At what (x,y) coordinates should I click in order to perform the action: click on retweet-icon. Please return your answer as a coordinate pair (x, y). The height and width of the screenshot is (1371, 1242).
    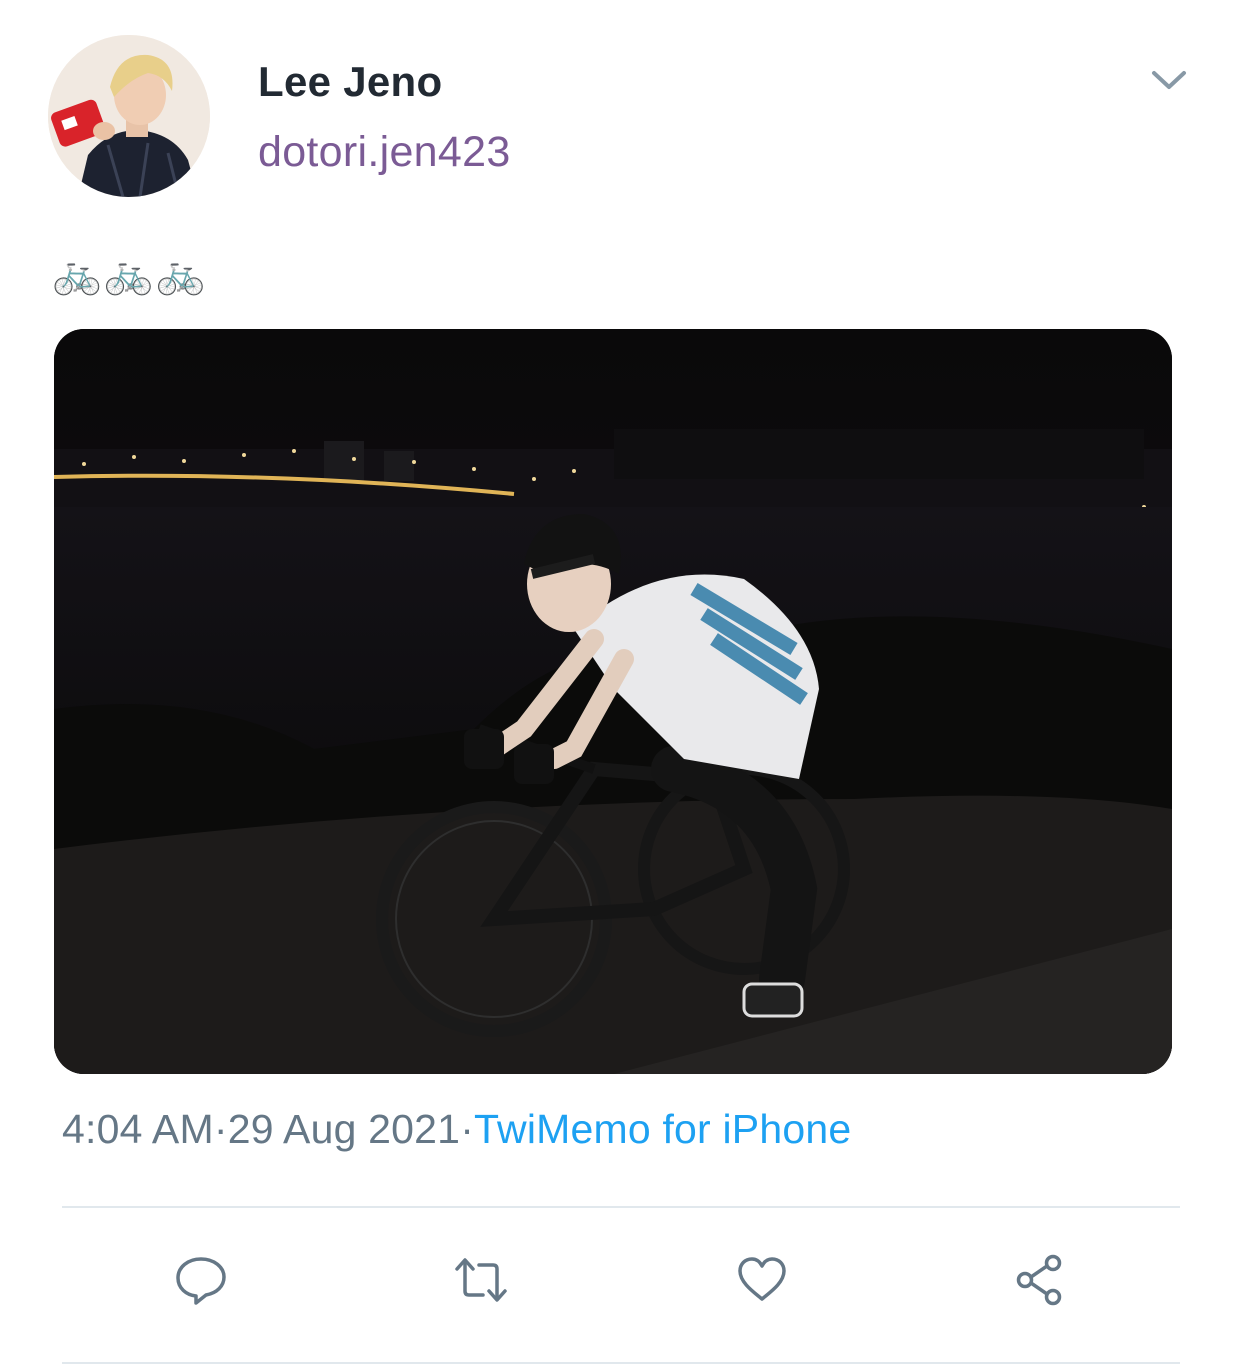
    Looking at the image, I should click on (481, 1280).